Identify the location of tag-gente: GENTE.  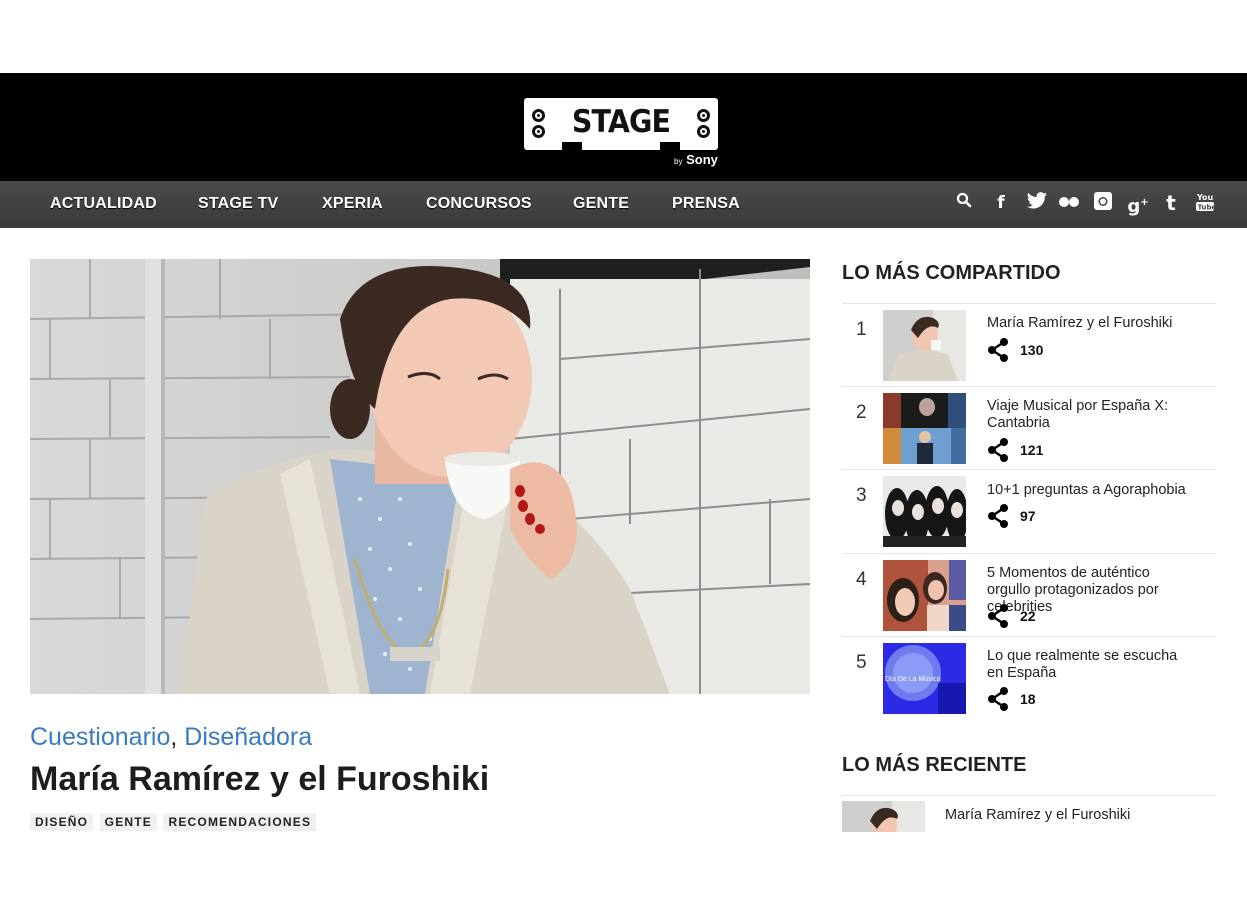
(128, 822).